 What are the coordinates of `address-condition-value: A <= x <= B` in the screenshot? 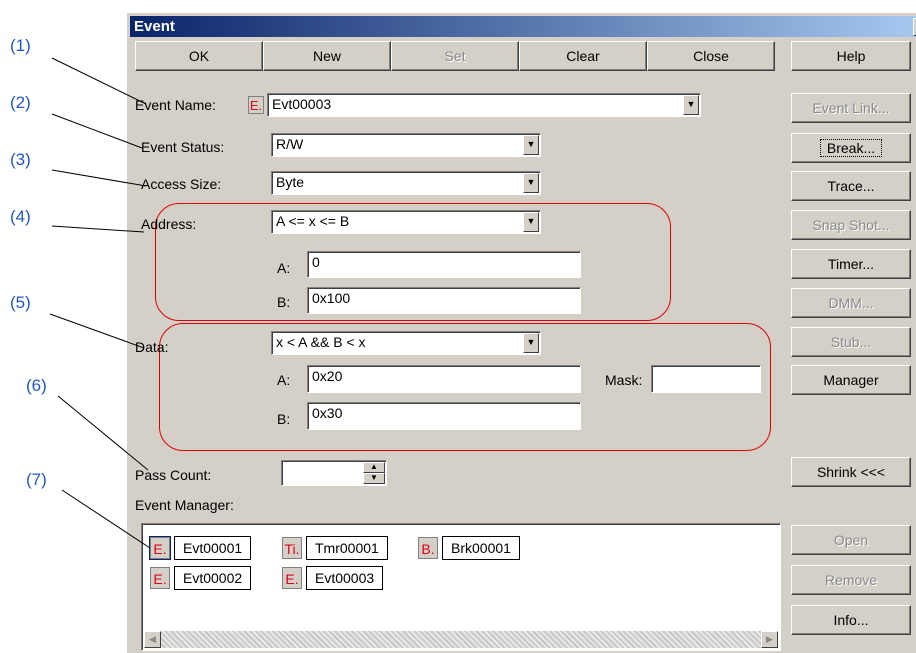 It's located at (313, 221).